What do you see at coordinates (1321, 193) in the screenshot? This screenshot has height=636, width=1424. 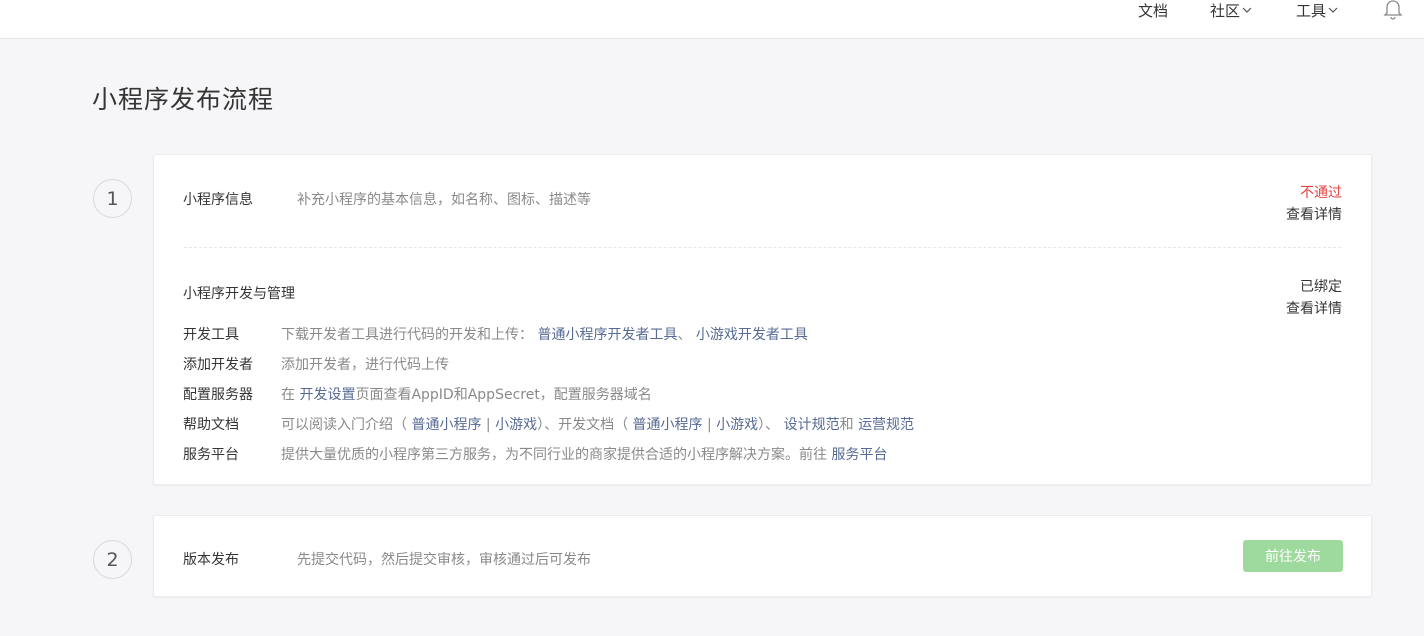 I see `info-status-badge: 不通过` at bounding box center [1321, 193].